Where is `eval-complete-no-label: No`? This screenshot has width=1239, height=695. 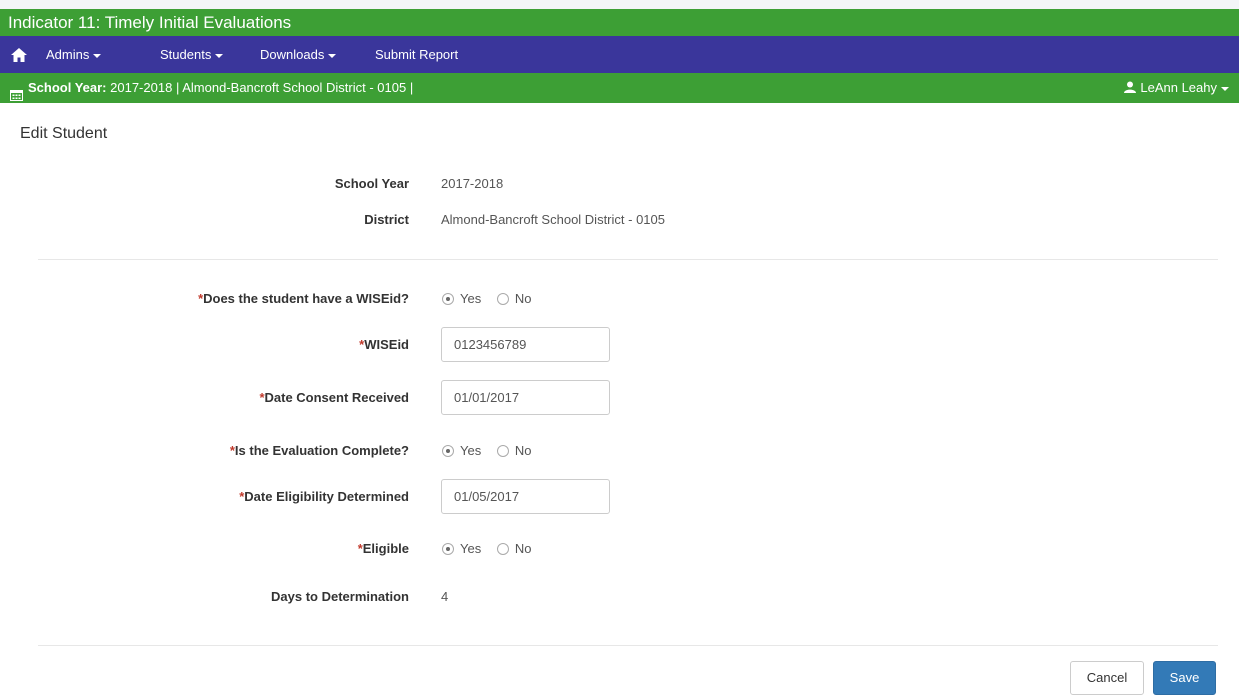
eval-complete-no-label: No is located at coordinates (523, 450).